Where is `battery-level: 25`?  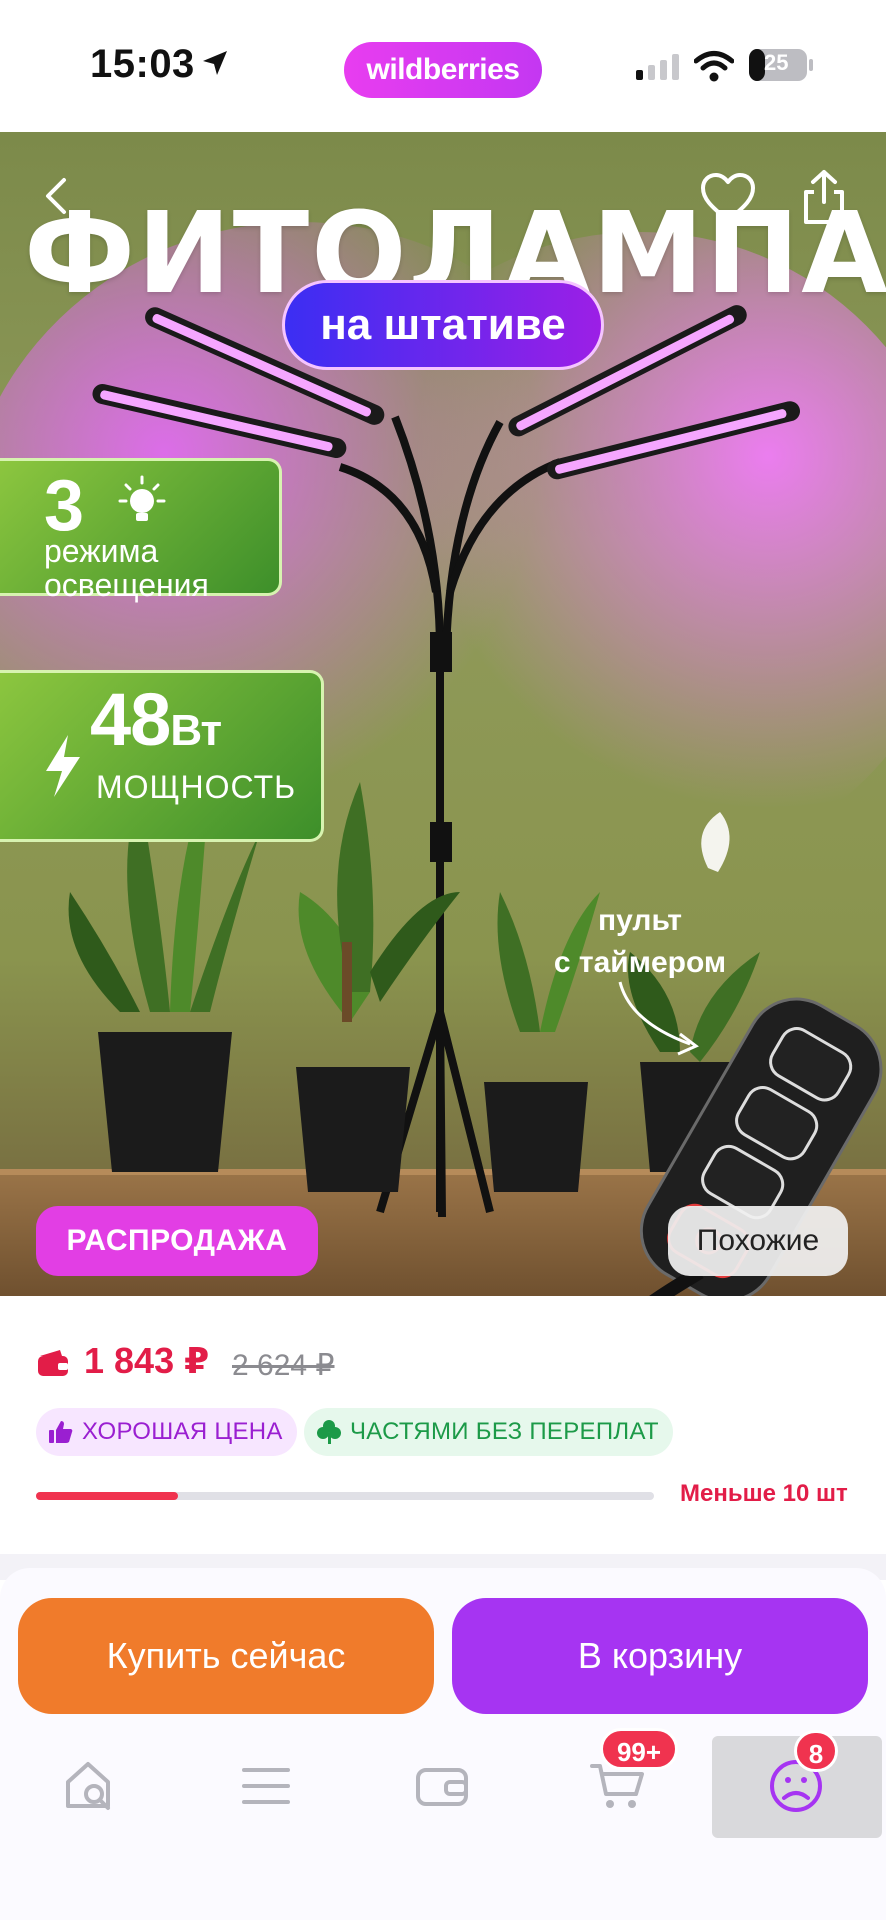
battery-level: 25 is located at coordinates (776, 62).